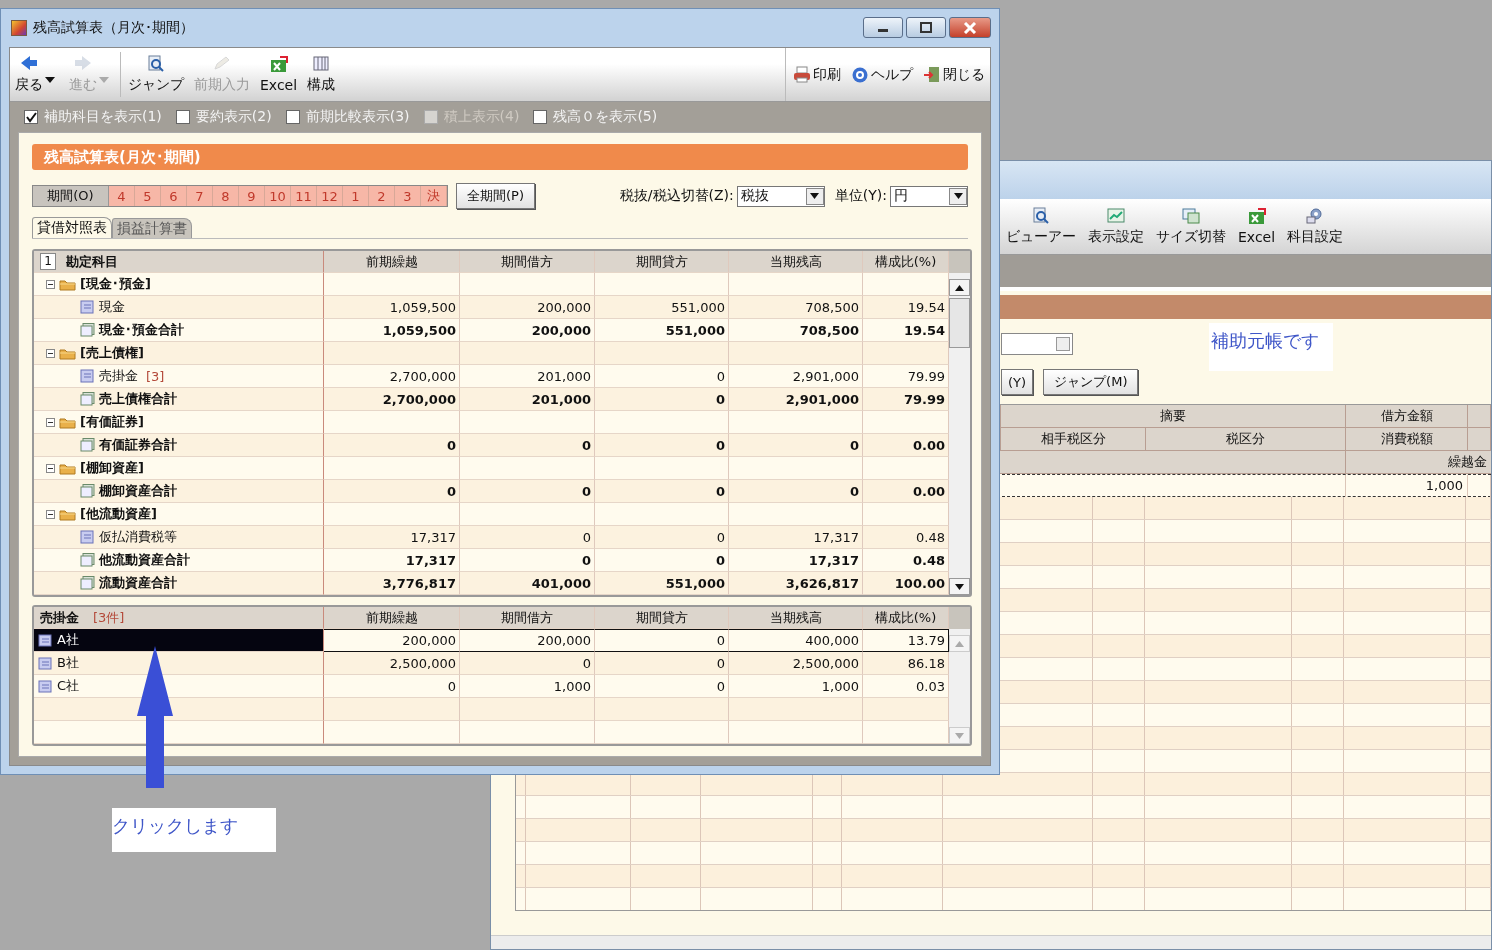 The width and height of the screenshot is (1492, 950). Describe the element at coordinates (179, 686) in the screenshot. I see `table-row-header: C社` at that location.